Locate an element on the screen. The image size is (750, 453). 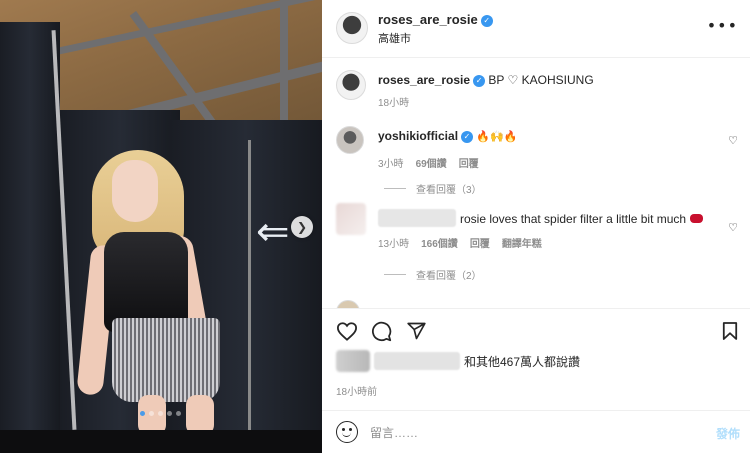
more-icon: ••• is located at coordinates (722, 25).